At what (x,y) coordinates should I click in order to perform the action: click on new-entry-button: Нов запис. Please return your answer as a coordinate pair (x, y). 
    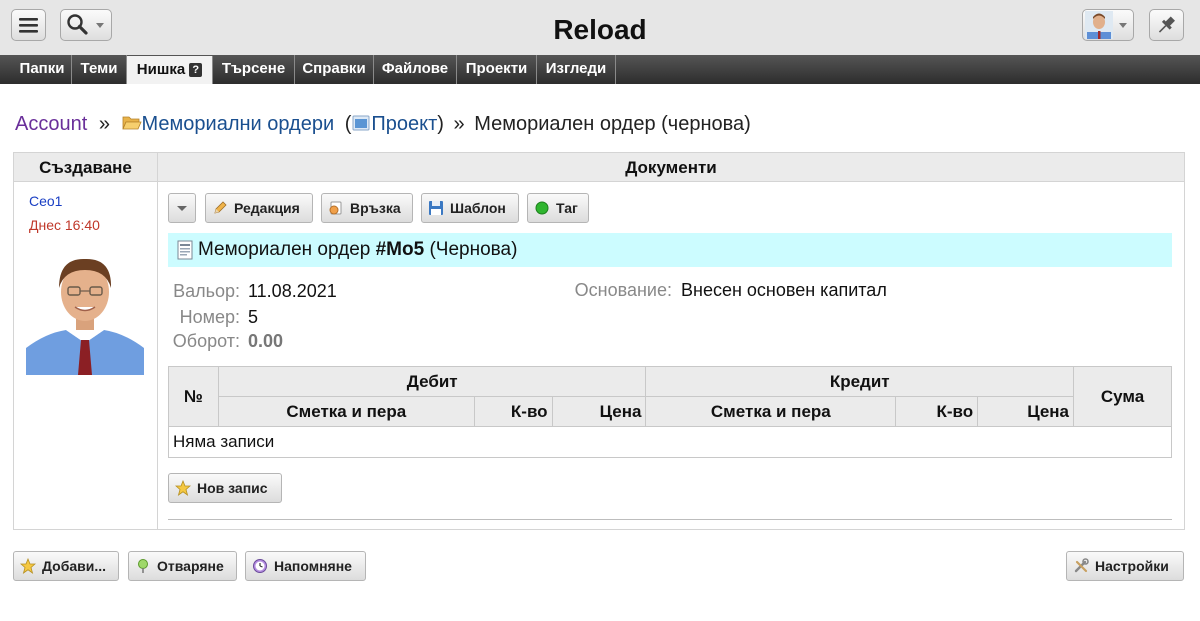
    Looking at the image, I should click on (225, 488).